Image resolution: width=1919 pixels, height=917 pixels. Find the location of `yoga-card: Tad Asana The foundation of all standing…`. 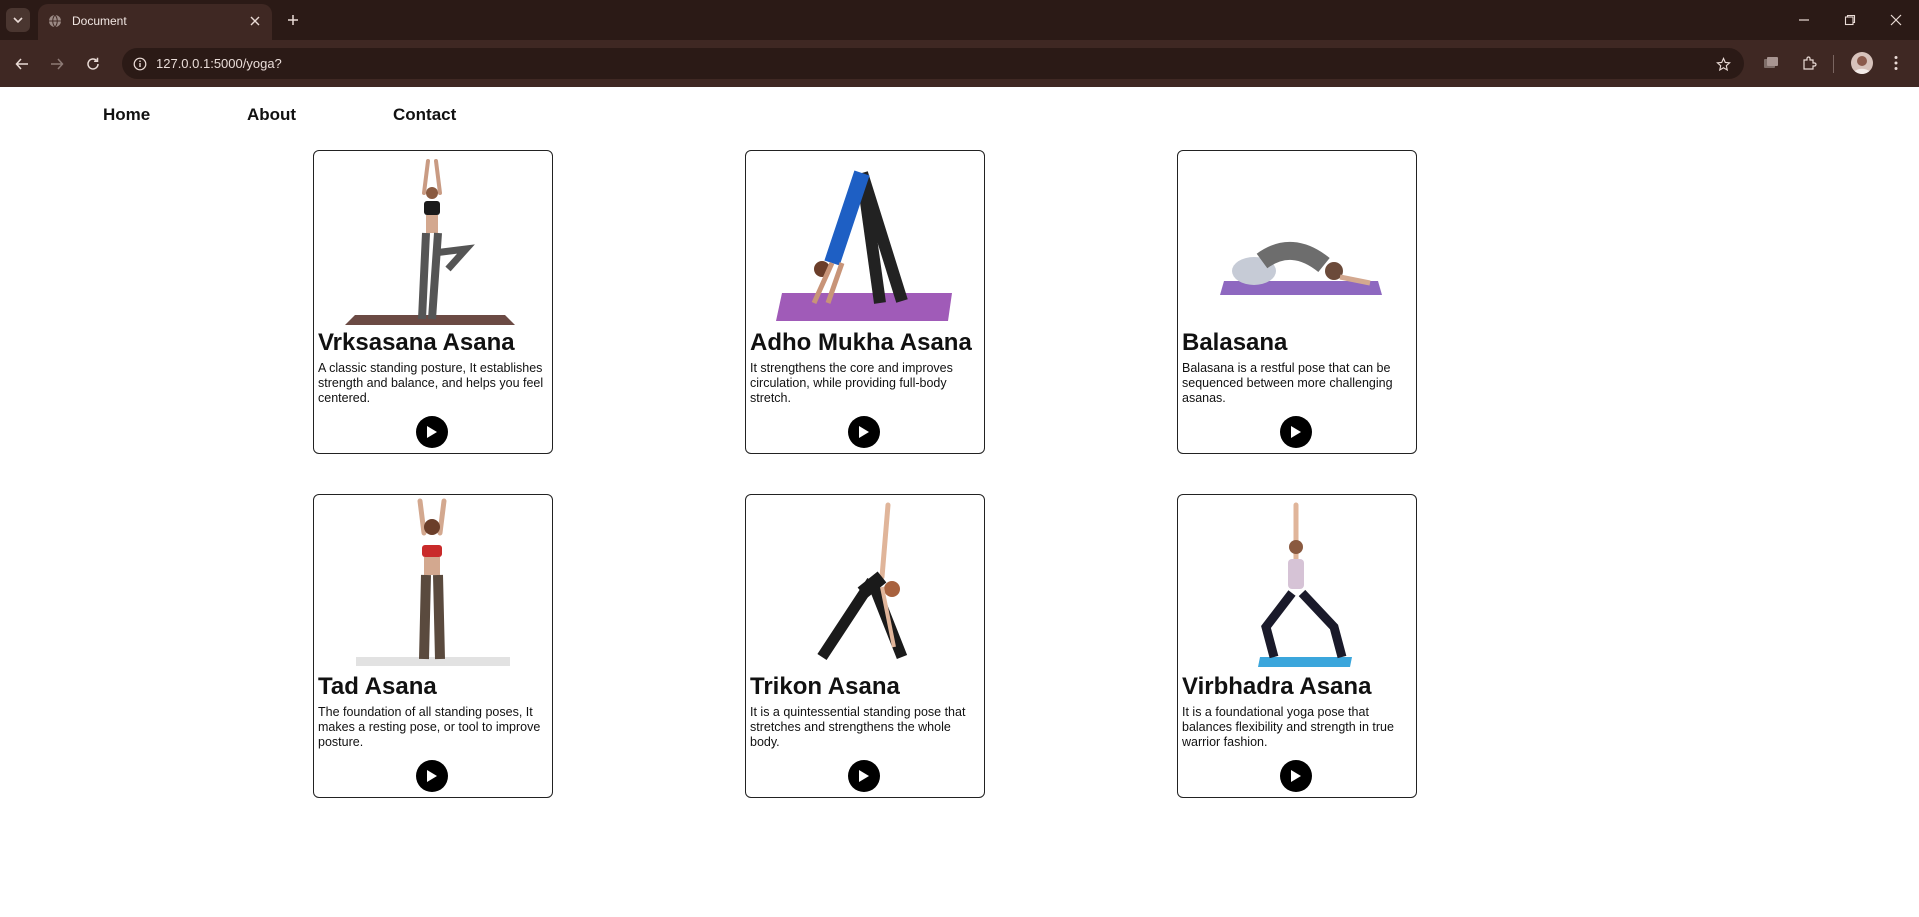

yoga-card: Tad Asana The foundation of all standing… is located at coordinates (433, 646).